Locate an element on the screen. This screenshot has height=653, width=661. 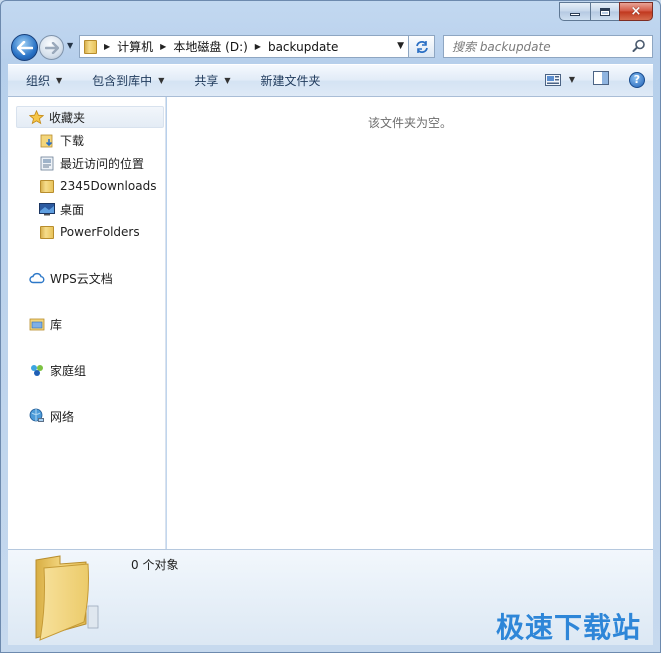
nav-item-2345downloads: 2345Downloads is located at coordinates (97, 186).